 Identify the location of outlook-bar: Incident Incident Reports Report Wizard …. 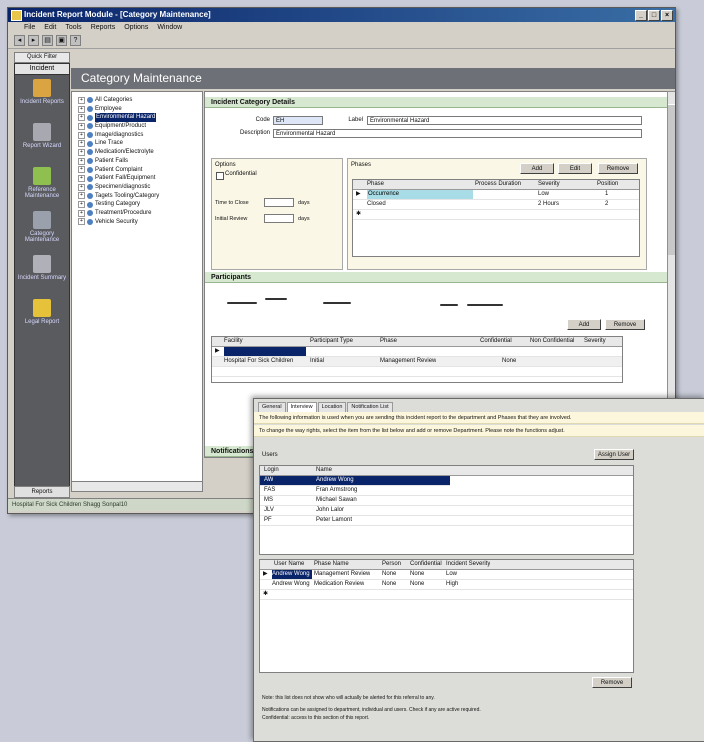
(42, 275).